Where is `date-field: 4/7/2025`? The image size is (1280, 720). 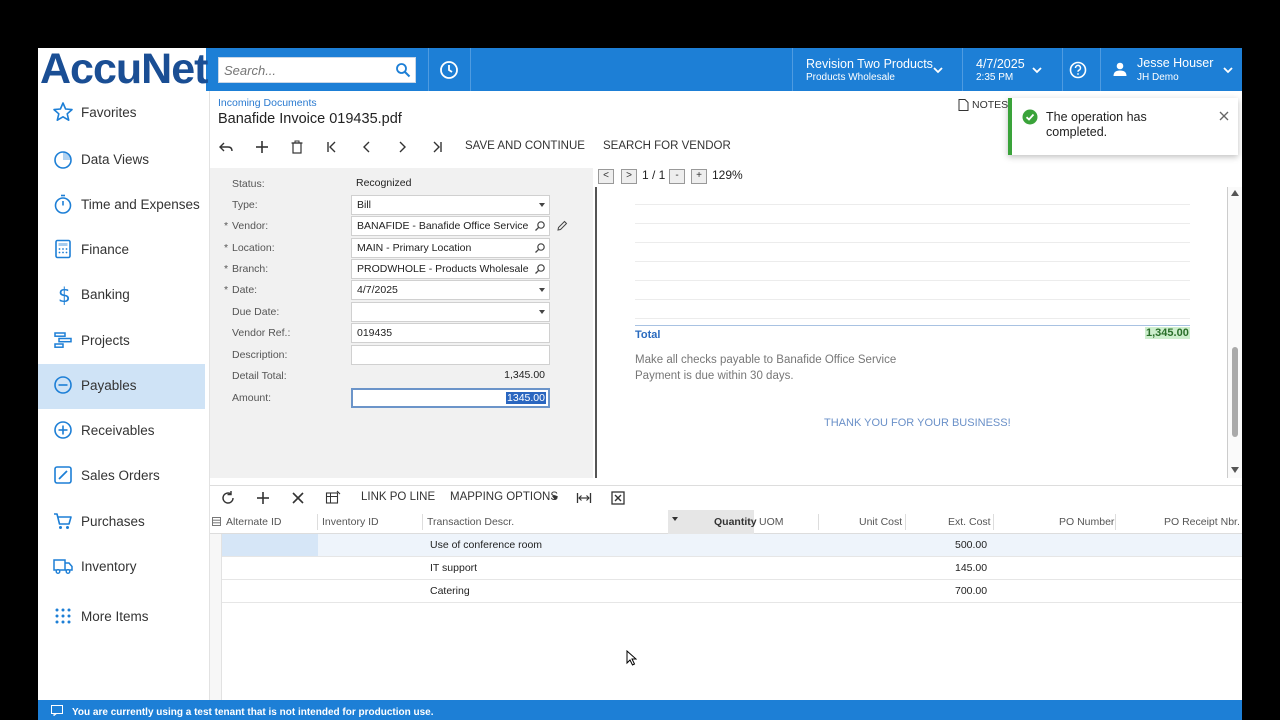
date-field: 4/7/2025 is located at coordinates (450, 290).